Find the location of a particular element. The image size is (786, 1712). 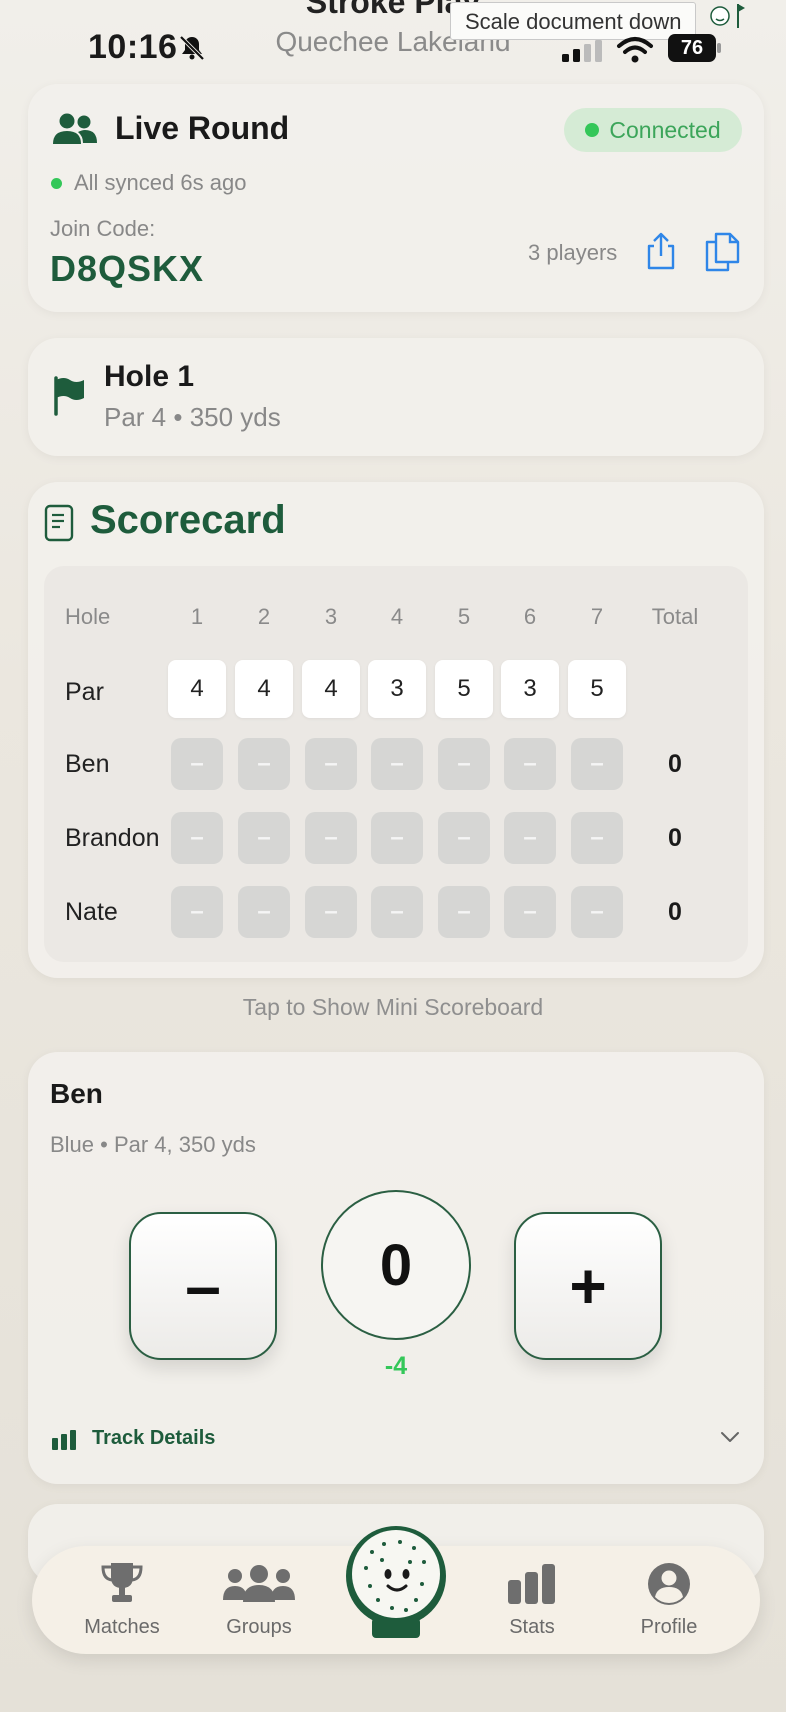

player-row-label: Nate is located at coordinates (91, 912).